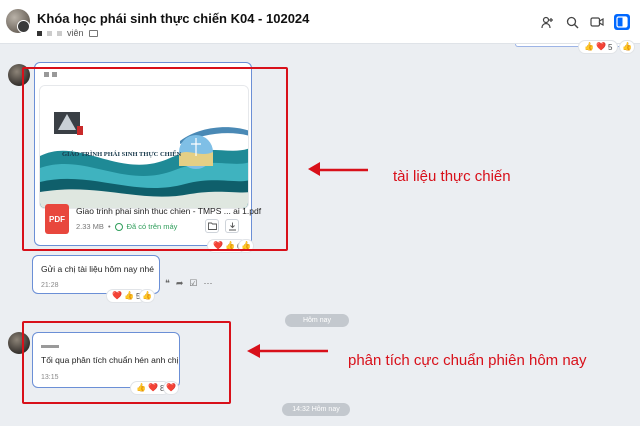 The image size is (640, 426). I want to click on group-avatar, so click(18, 21).